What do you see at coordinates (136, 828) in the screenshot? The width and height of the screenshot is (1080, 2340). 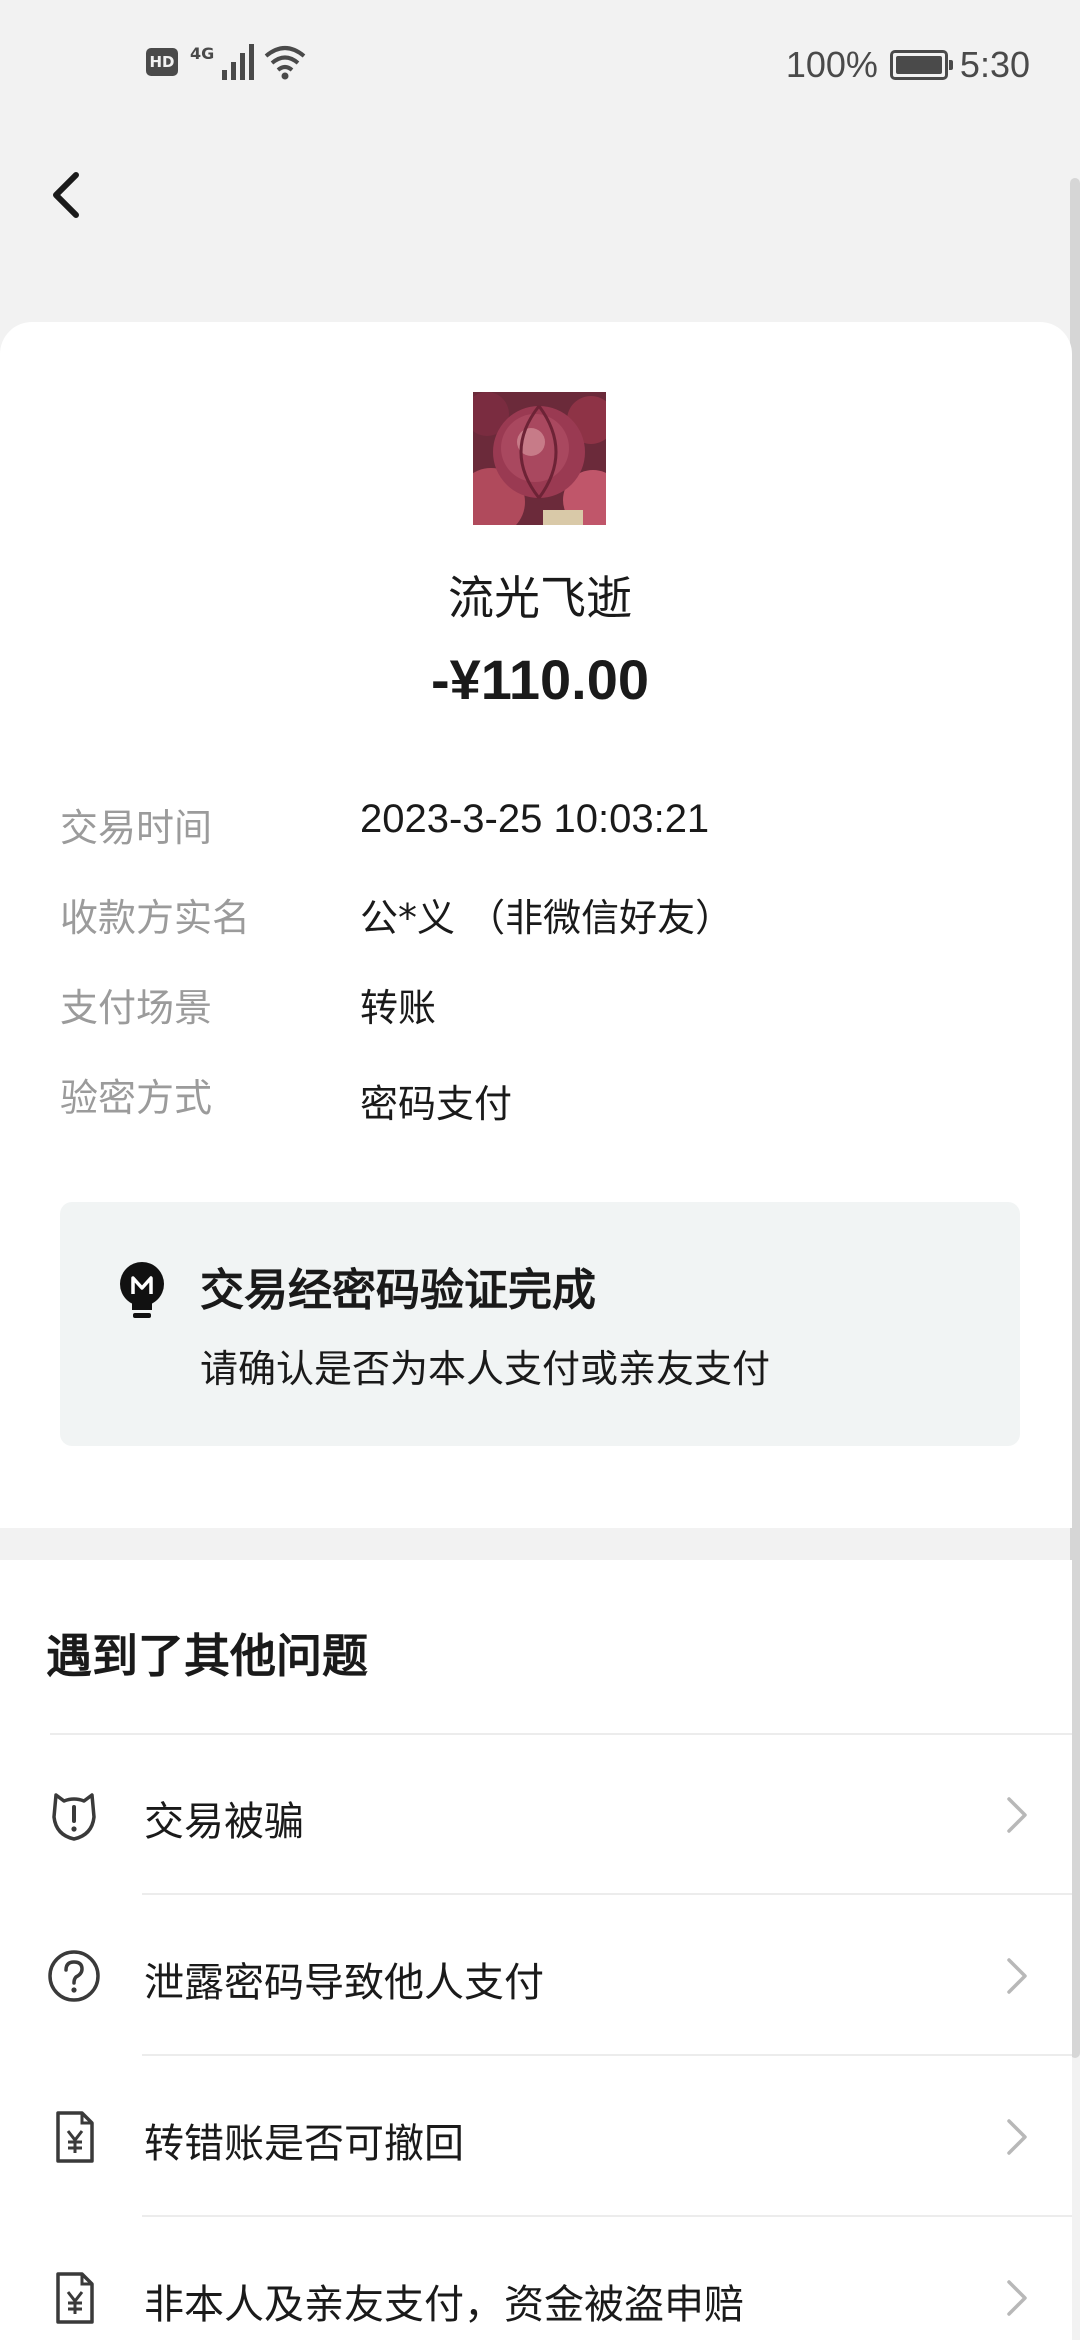 I see `detail-label: 交易时间` at bounding box center [136, 828].